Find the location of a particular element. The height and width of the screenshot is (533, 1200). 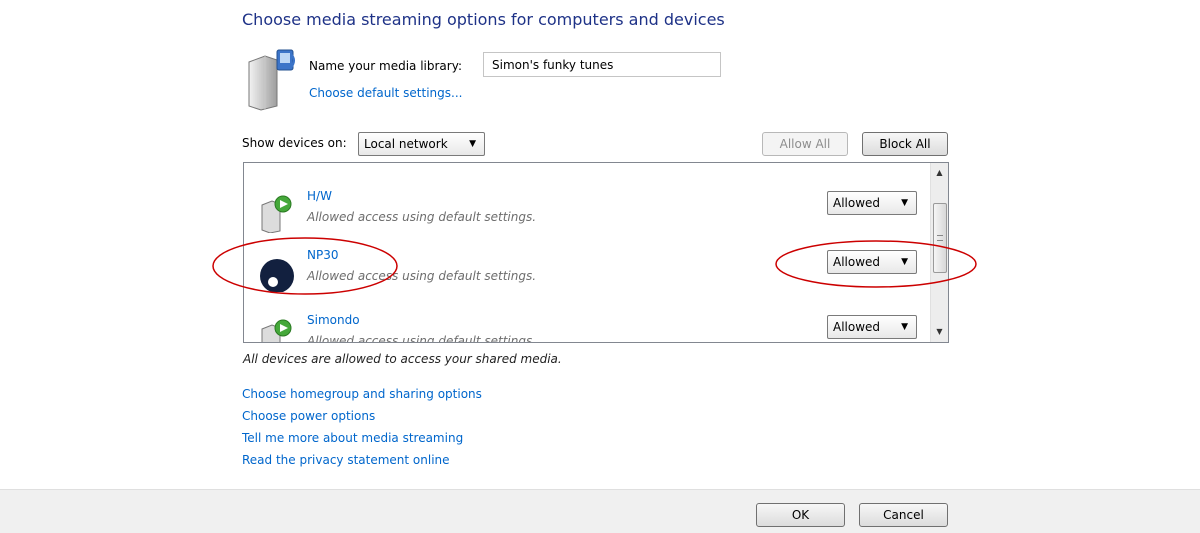

network-location-value: Local network is located at coordinates (406, 144).